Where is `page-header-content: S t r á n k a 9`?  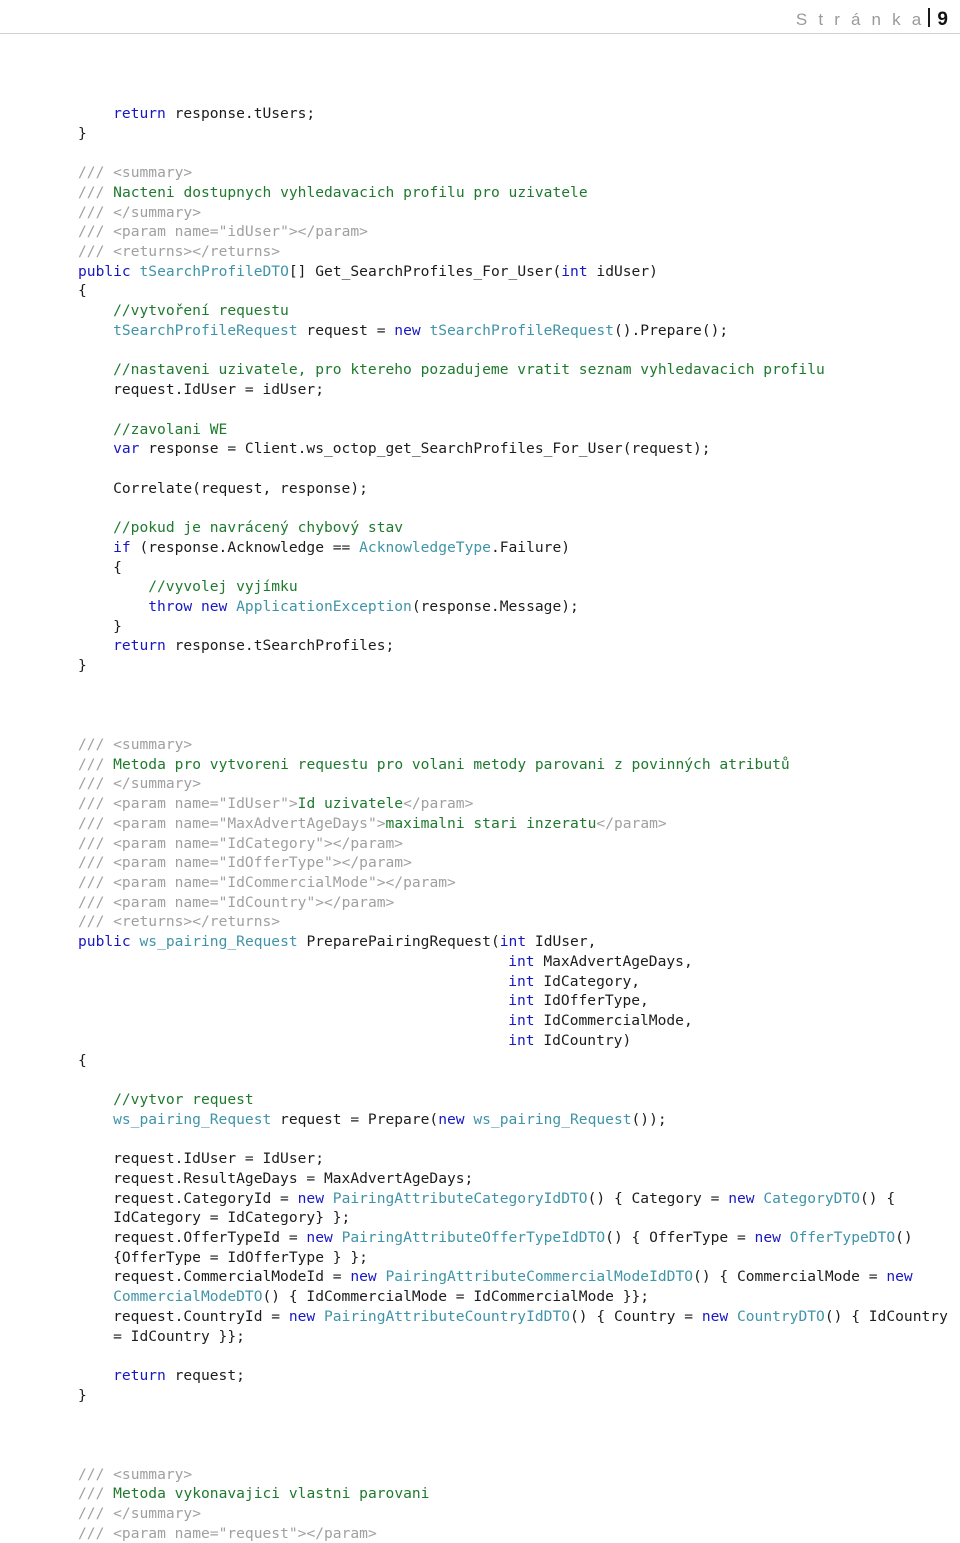 page-header-content: S t r á n k a 9 is located at coordinates (872, 15).